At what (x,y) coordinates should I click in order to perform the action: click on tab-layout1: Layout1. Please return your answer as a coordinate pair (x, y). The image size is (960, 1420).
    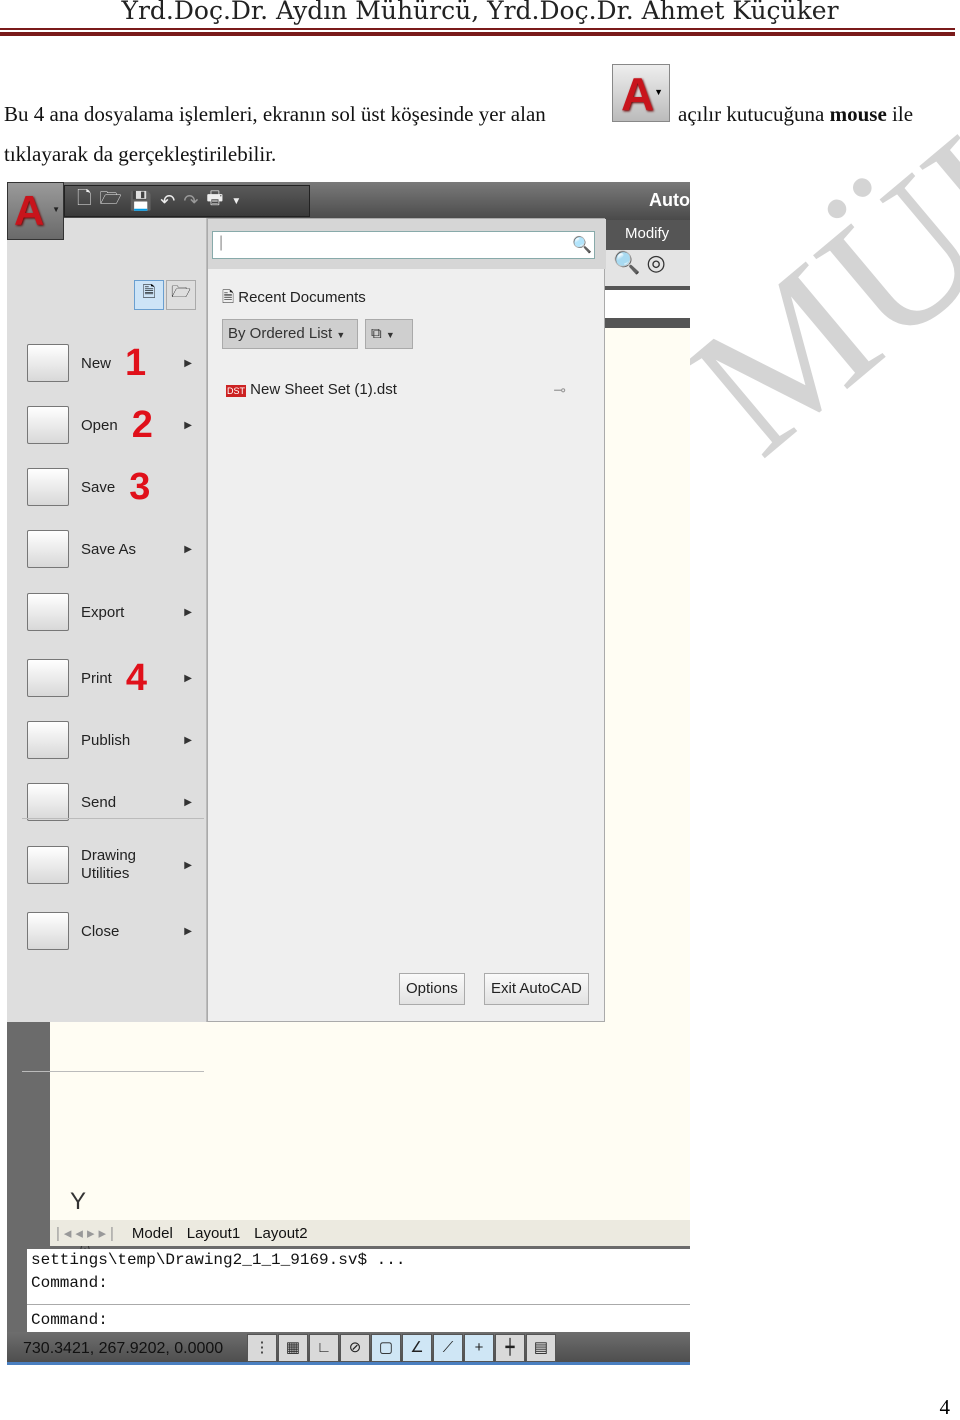
    Looking at the image, I should click on (213, 1233).